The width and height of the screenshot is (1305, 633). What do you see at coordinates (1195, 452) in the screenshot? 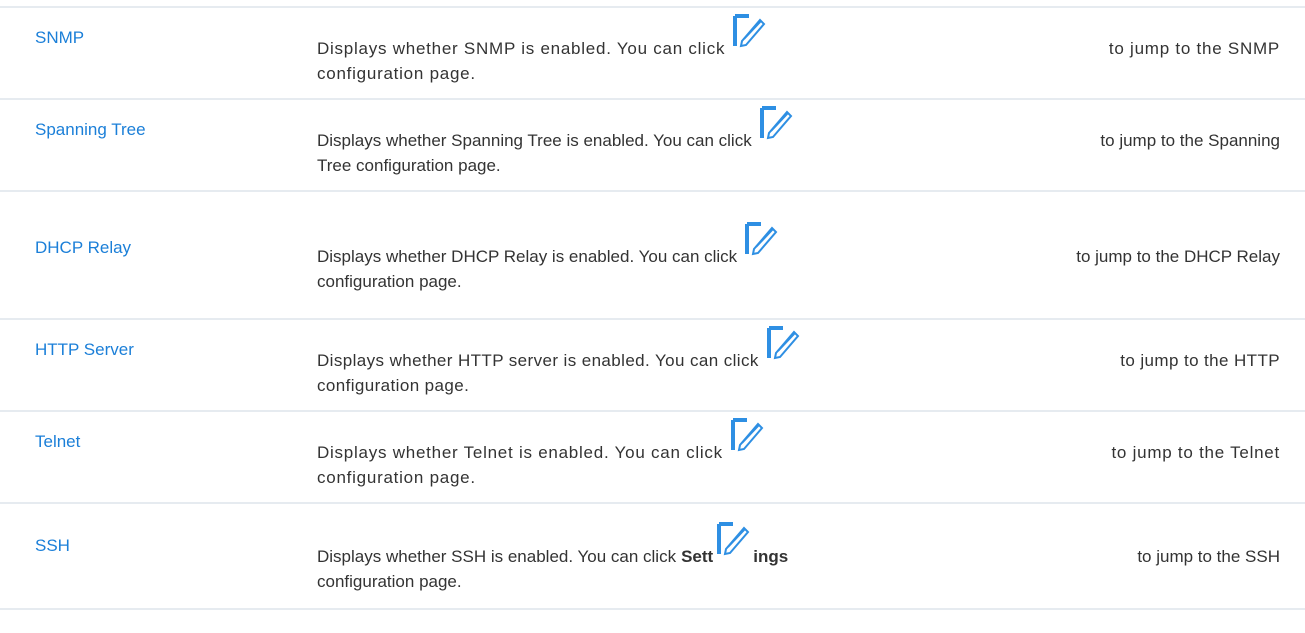
I see `description-text: to jump to the Telnet` at bounding box center [1195, 452].